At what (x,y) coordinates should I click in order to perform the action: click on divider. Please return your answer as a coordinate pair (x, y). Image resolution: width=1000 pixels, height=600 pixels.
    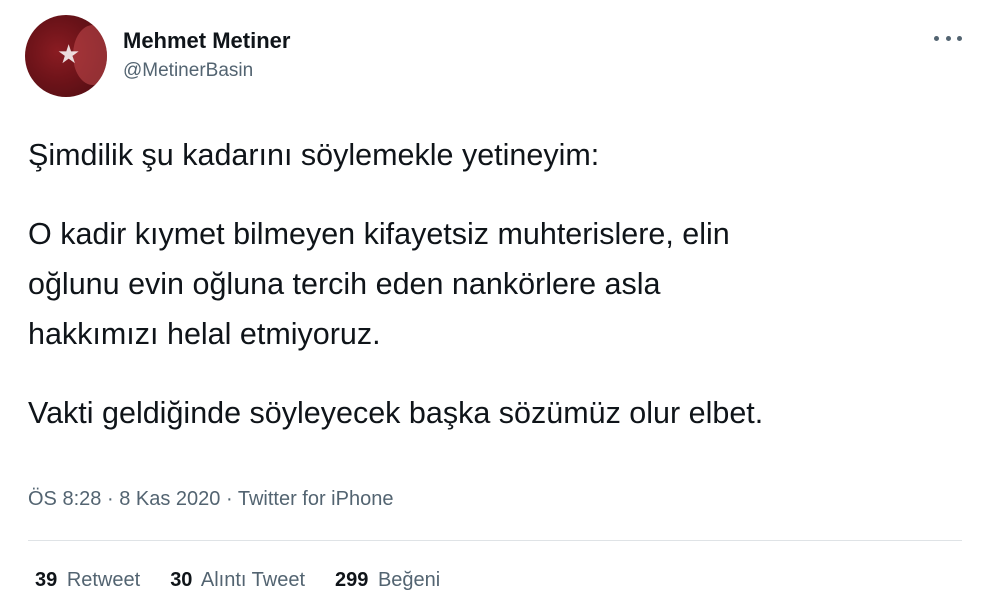
    Looking at the image, I should click on (495, 540).